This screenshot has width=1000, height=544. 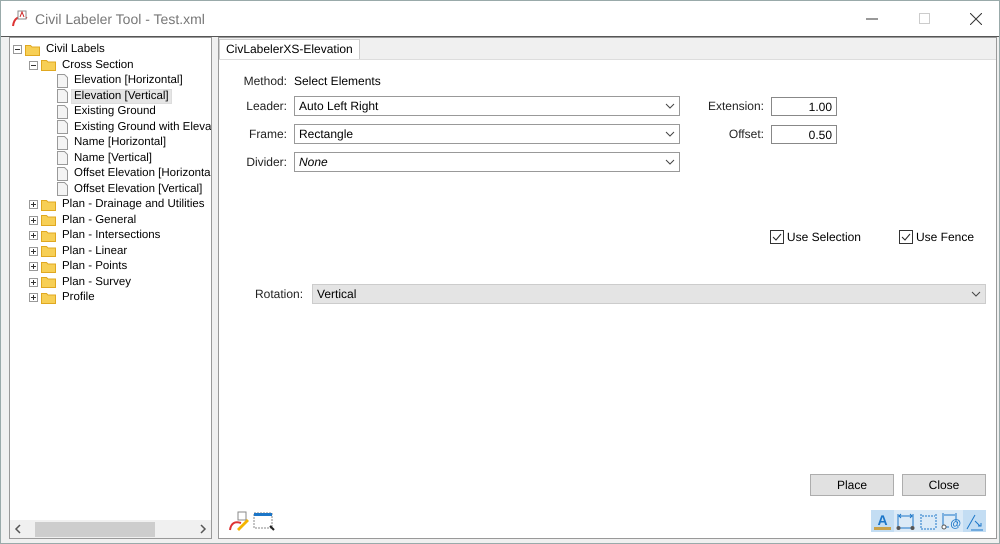 What do you see at coordinates (804, 134) in the screenshot?
I see `input-field: 0.50` at bounding box center [804, 134].